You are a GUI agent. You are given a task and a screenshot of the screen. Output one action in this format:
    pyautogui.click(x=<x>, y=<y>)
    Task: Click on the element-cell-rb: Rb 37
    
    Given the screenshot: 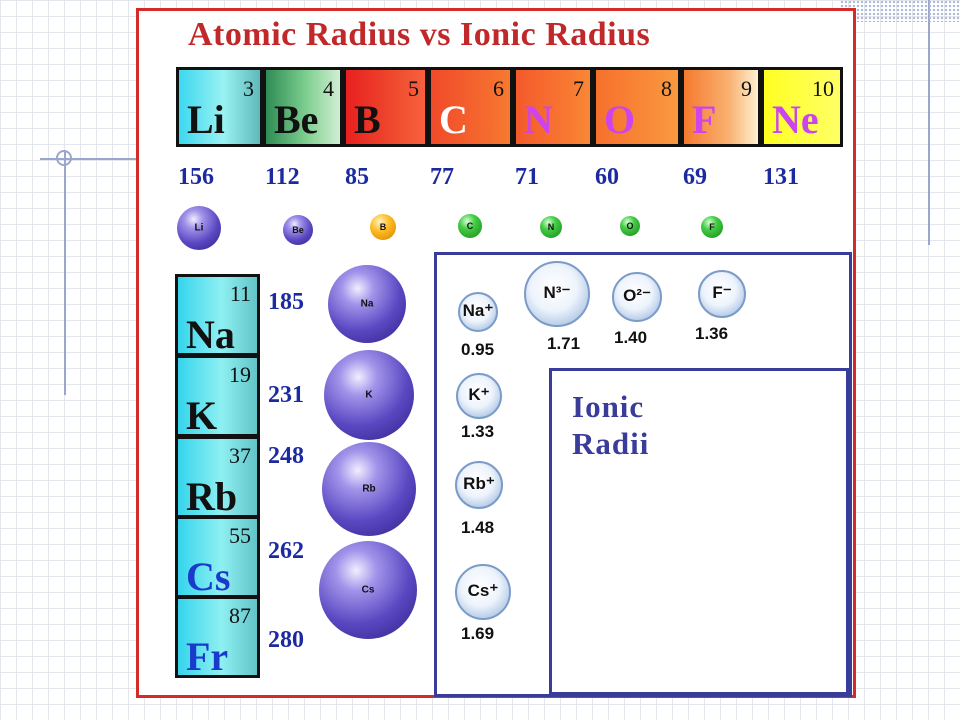 What is the action you would take?
    pyautogui.click(x=217, y=477)
    